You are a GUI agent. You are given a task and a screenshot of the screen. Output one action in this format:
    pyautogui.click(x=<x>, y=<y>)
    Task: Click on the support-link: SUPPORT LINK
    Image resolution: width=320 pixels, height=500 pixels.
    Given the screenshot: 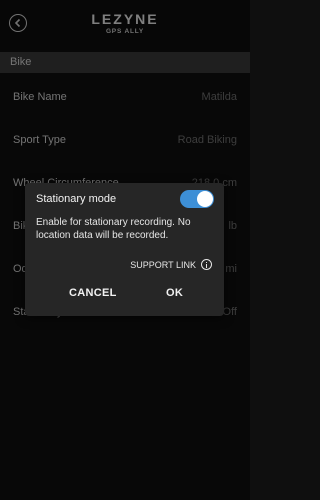 What is the action you would take?
    pyautogui.click(x=171, y=264)
    